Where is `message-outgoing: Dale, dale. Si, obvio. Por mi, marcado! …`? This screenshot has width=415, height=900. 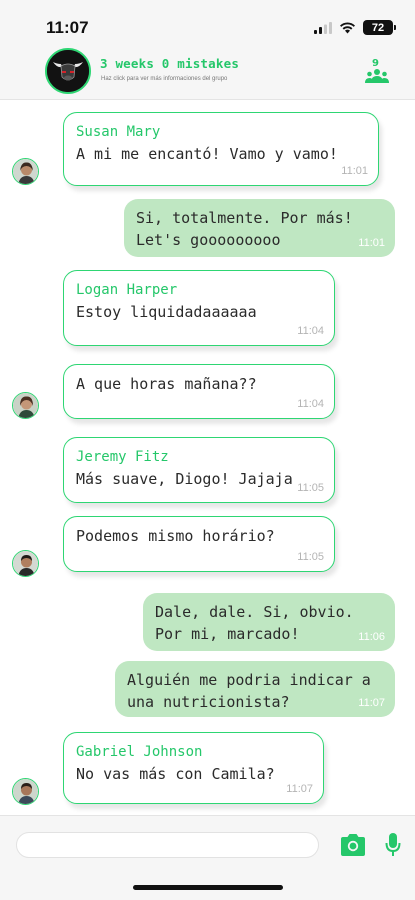
message-outgoing: Dale, dale. Si, obvio. Por mi, marcado! … is located at coordinates (269, 622).